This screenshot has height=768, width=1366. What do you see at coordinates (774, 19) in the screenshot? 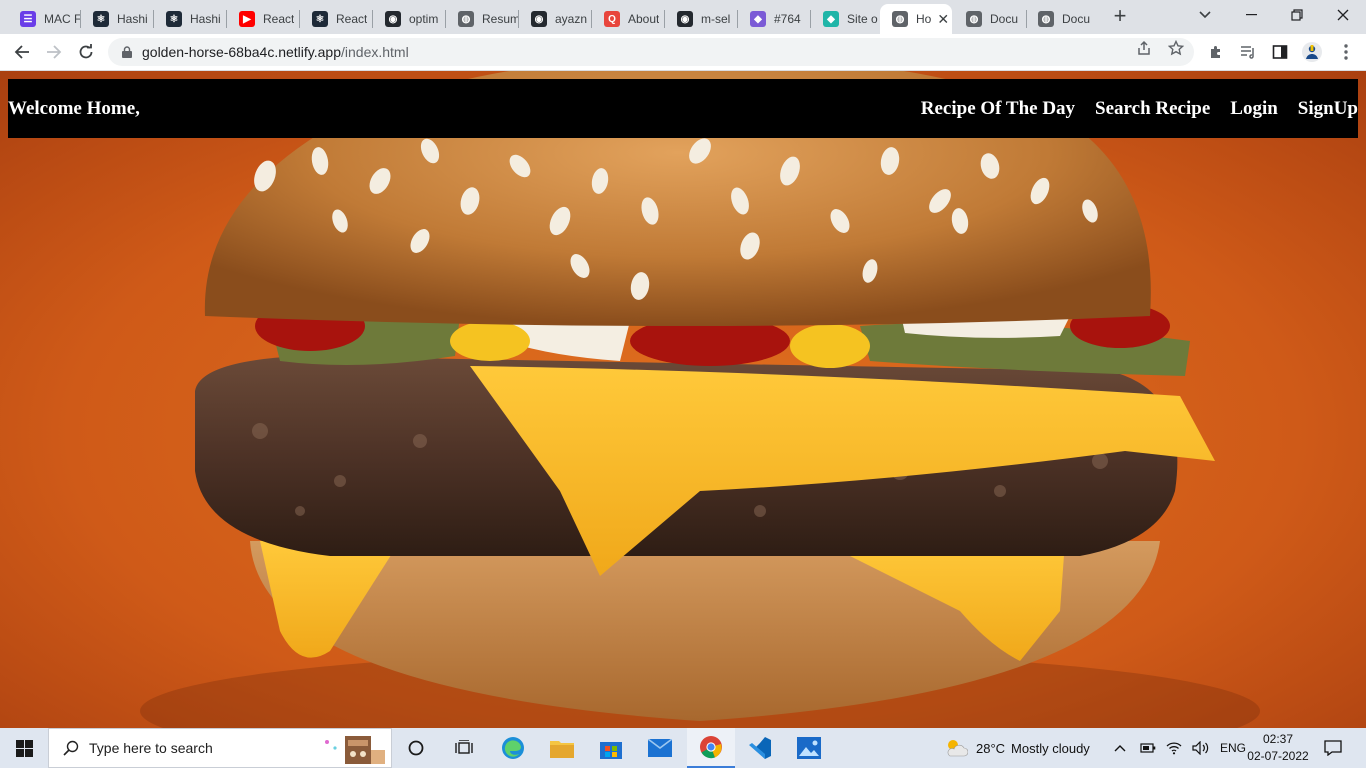
I see `browser-tab: ◆ #764` at bounding box center [774, 19].